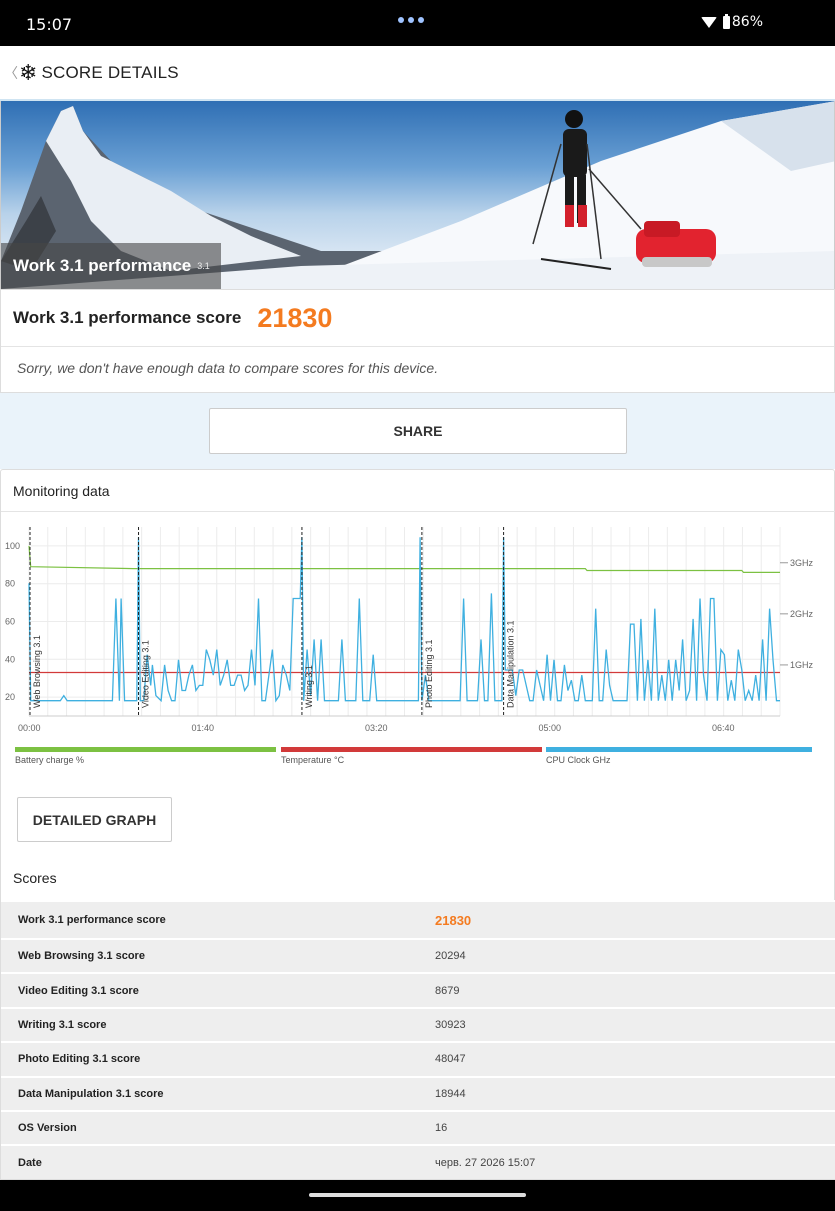 This screenshot has width=835, height=1211. What do you see at coordinates (94, 819) in the screenshot?
I see `detailed-graph-button: DETAILED GRAPH` at bounding box center [94, 819].